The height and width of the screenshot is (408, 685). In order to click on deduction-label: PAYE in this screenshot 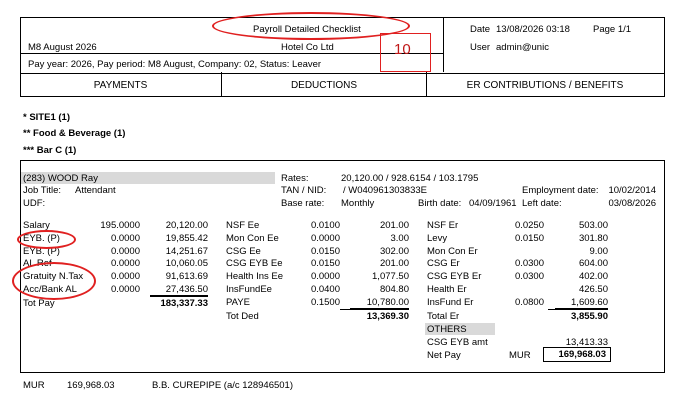, I will do `click(238, 302)`.